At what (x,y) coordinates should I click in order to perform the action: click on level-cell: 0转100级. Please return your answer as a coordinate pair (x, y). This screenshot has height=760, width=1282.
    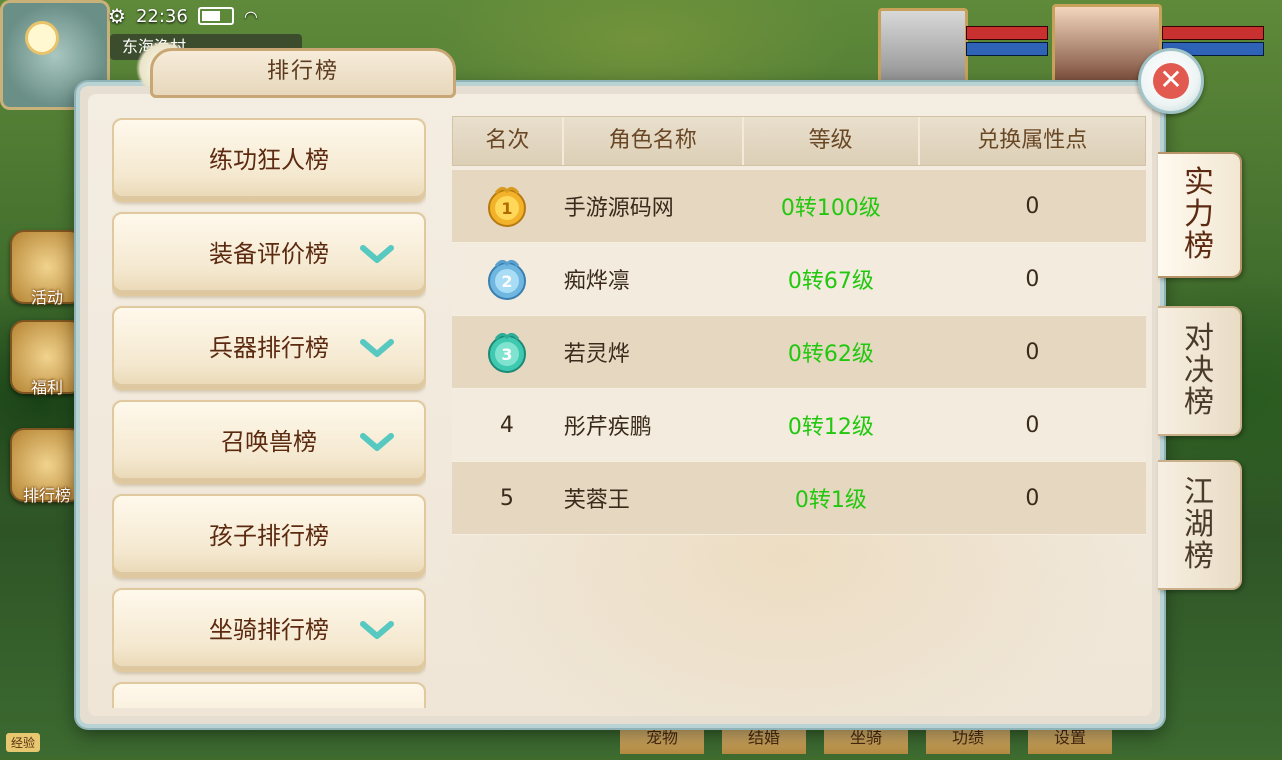
    Looking at the image, I should click on (830, 208).